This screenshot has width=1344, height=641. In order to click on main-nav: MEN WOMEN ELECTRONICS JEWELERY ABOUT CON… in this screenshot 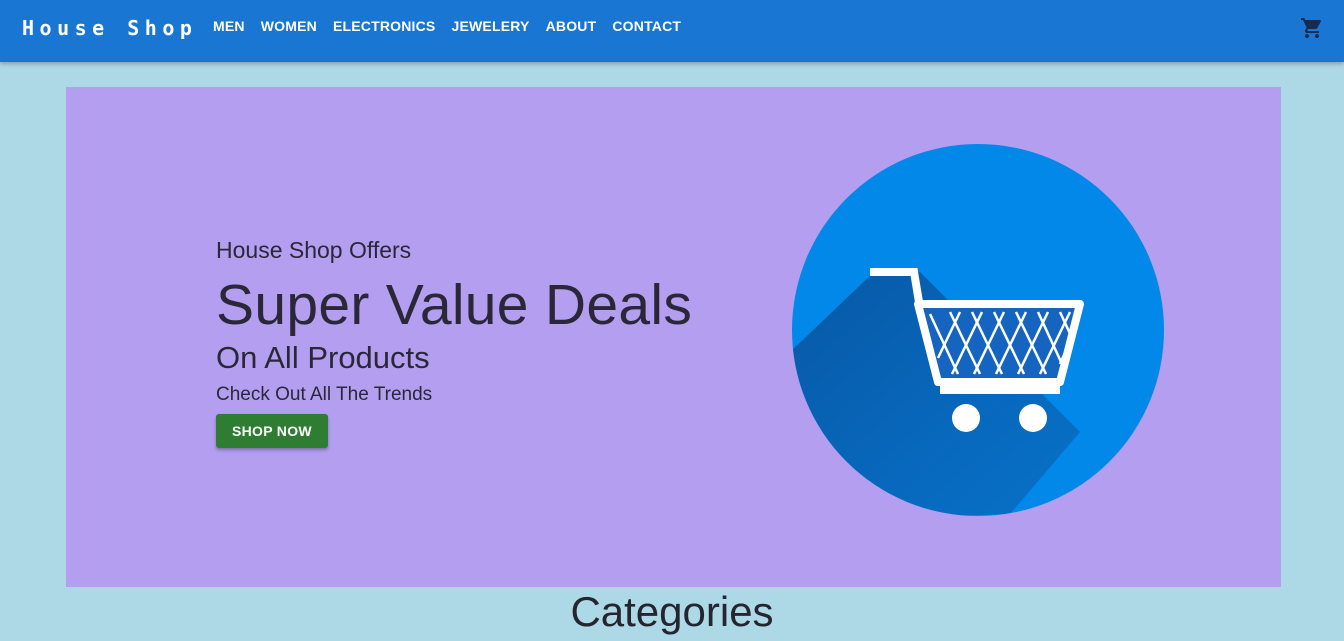, I will do `click(447, 26)`.